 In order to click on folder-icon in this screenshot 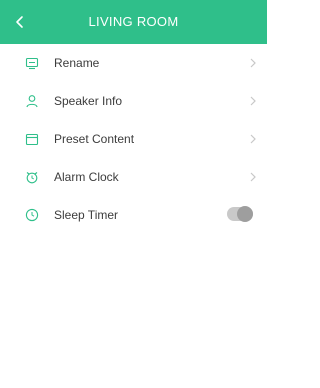, I will do `click(32, 139)`.